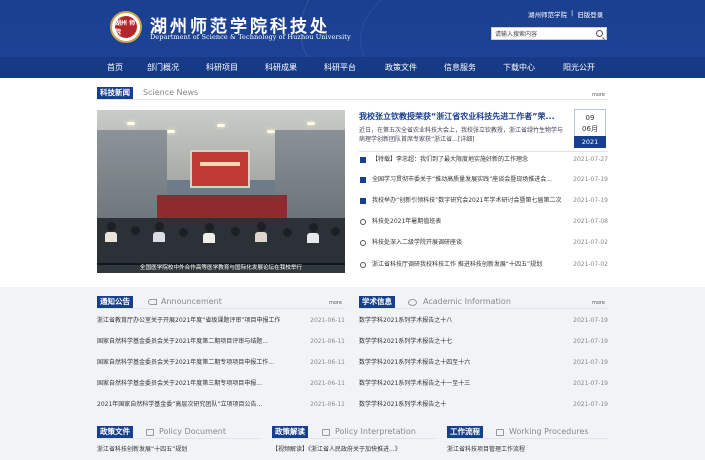  Describe the element at coordinates (221, 191) in the screenshot. I see `news-hero-image` at that location.